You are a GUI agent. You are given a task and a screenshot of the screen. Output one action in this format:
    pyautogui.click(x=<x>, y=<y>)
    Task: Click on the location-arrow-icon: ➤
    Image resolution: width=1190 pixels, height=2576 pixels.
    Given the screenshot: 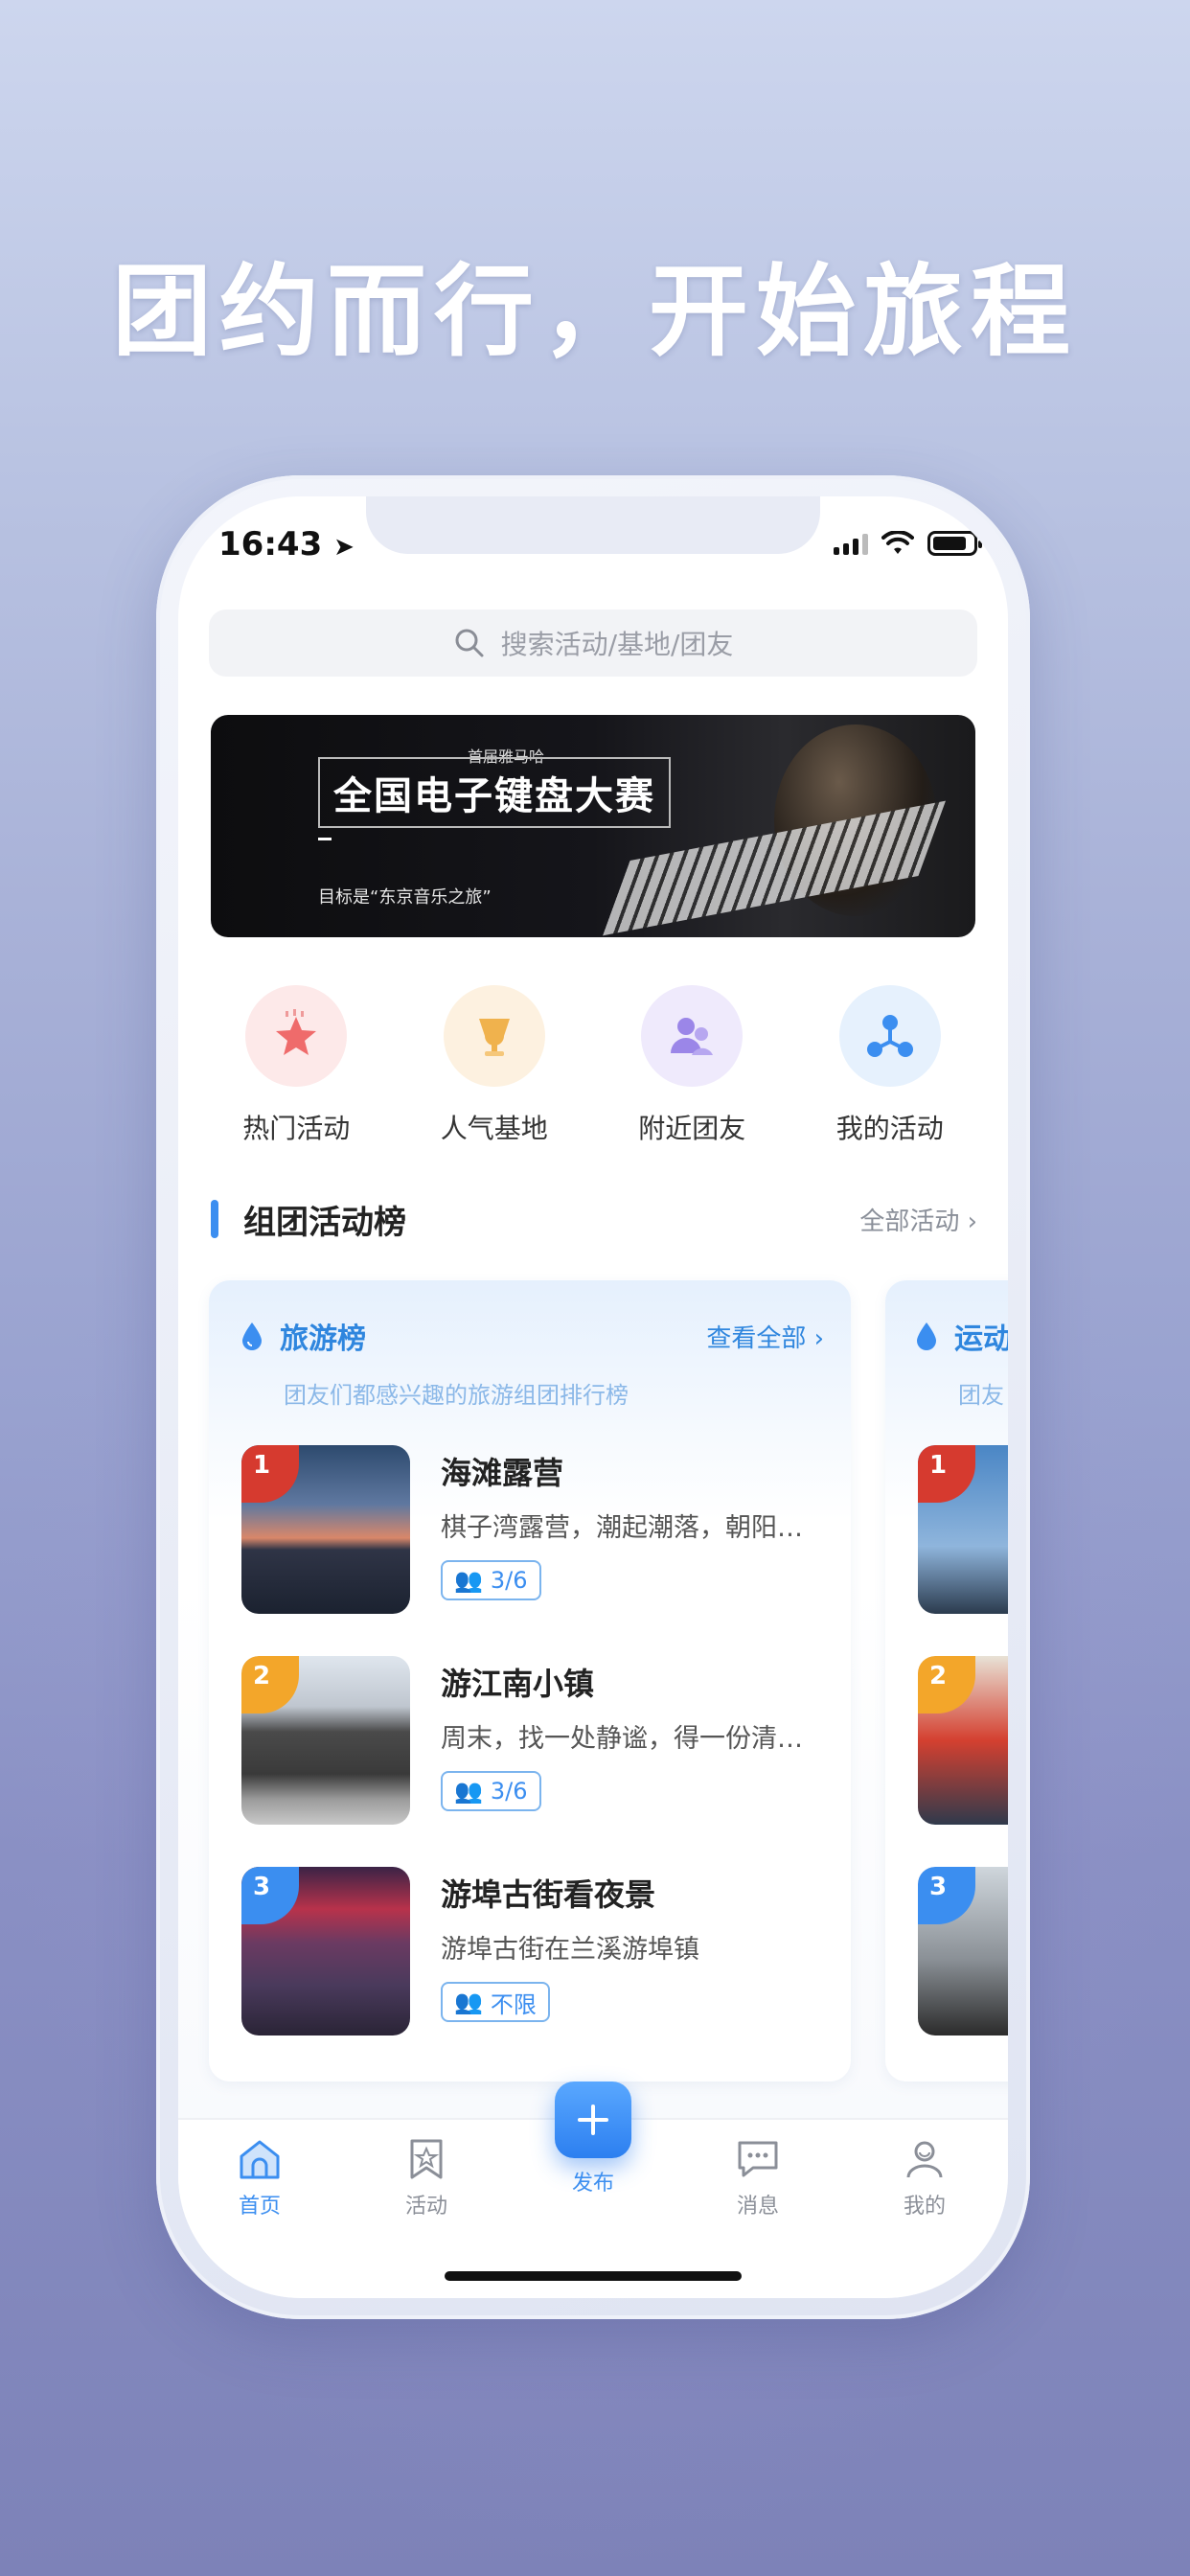 What is the action you would take?
    pyautogui.click(x=344, y=548)
    